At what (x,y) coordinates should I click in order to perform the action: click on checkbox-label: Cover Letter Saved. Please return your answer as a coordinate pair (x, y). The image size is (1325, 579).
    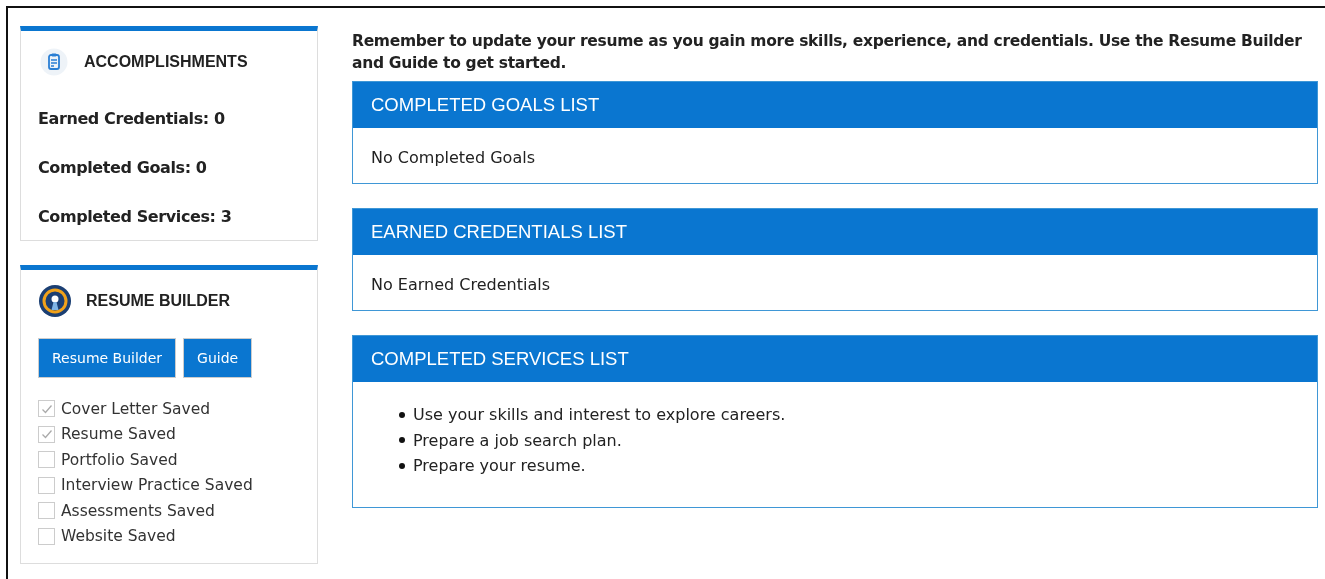
    Looking at the image, I should click on (136, 408).